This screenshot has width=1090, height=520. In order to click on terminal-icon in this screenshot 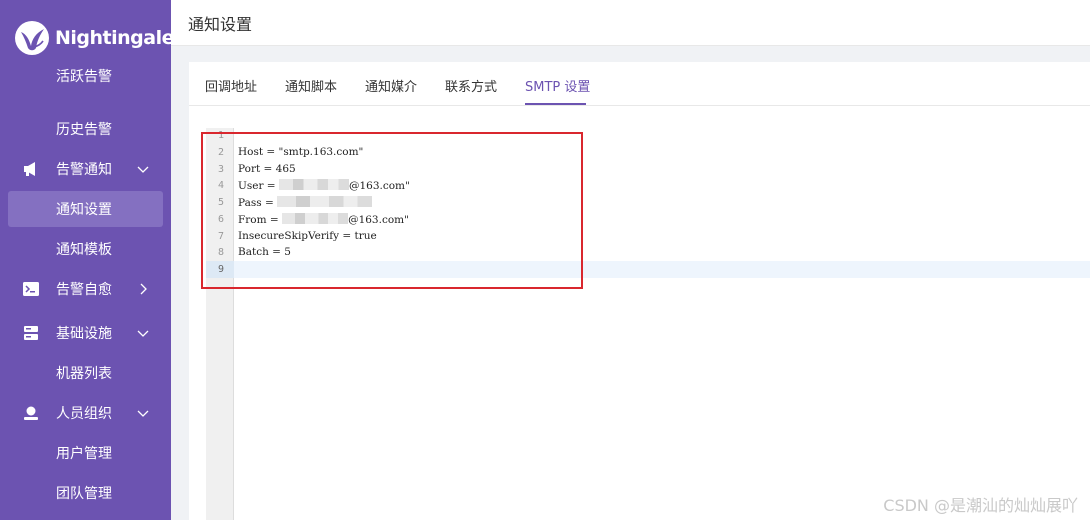, I will do `click(31, 289)`.